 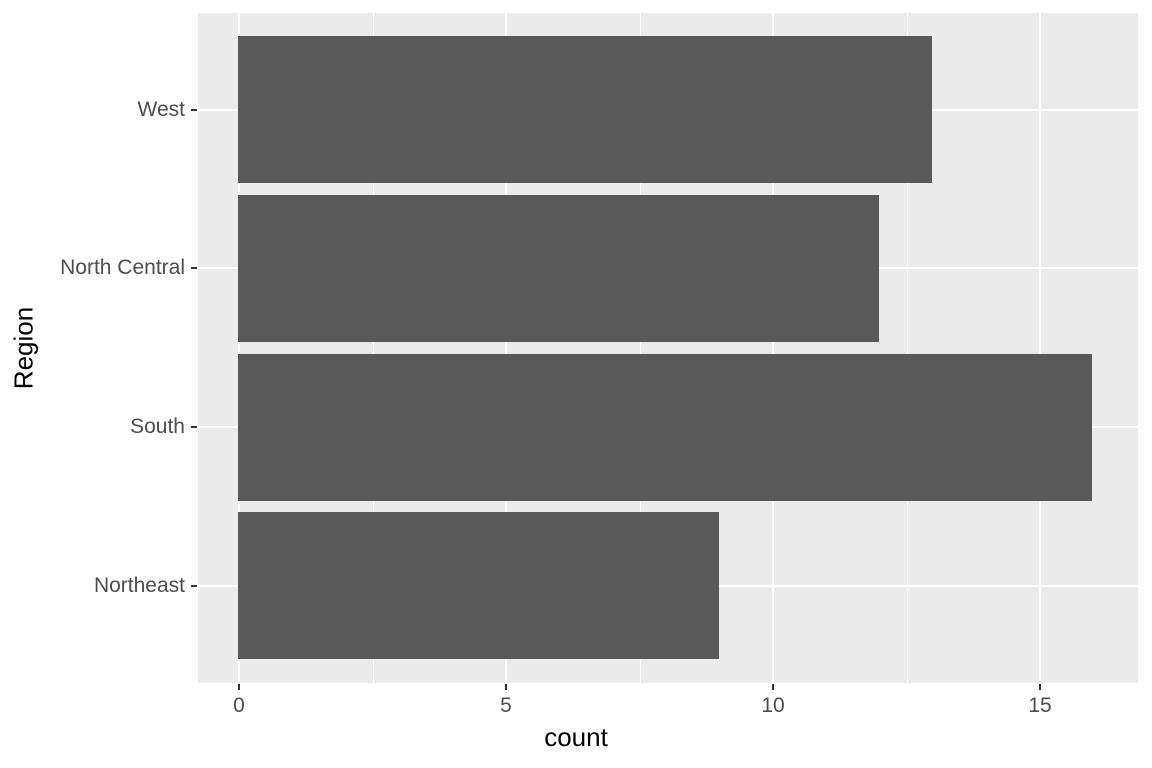 I want to click on tick-label-x-10: 10, so click(x=773, y=705).